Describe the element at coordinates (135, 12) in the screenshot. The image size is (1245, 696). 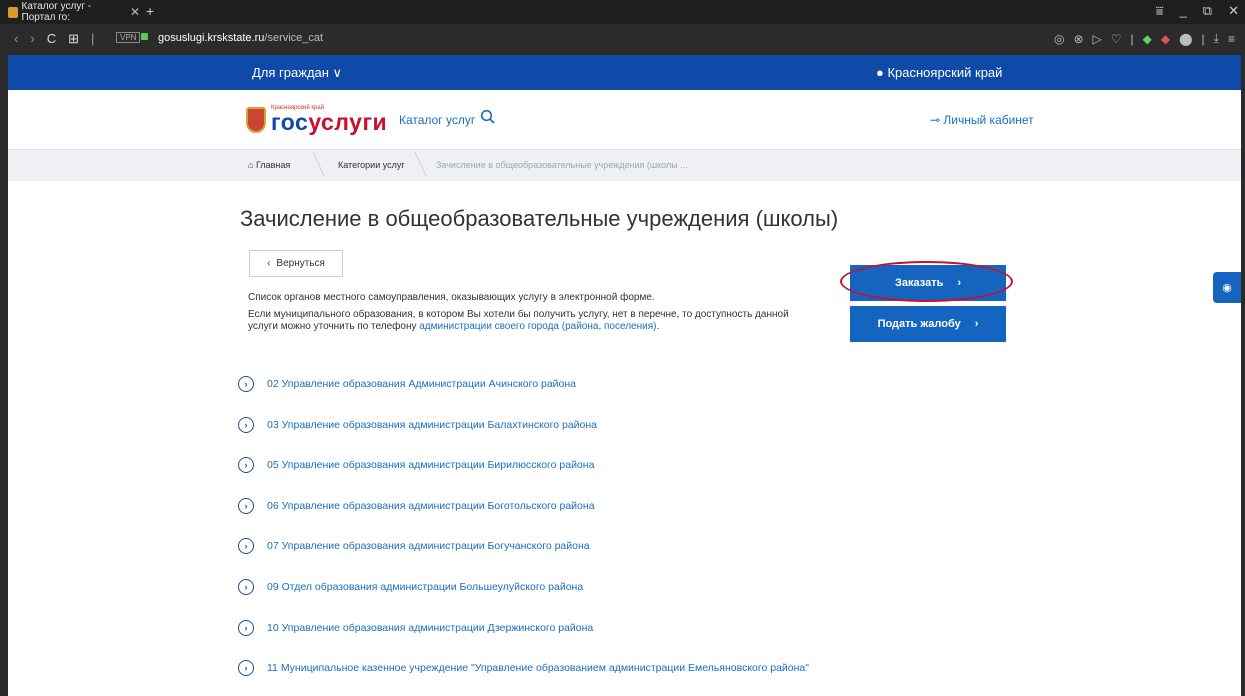
I see `tab-close-icon: ✕` at that location.